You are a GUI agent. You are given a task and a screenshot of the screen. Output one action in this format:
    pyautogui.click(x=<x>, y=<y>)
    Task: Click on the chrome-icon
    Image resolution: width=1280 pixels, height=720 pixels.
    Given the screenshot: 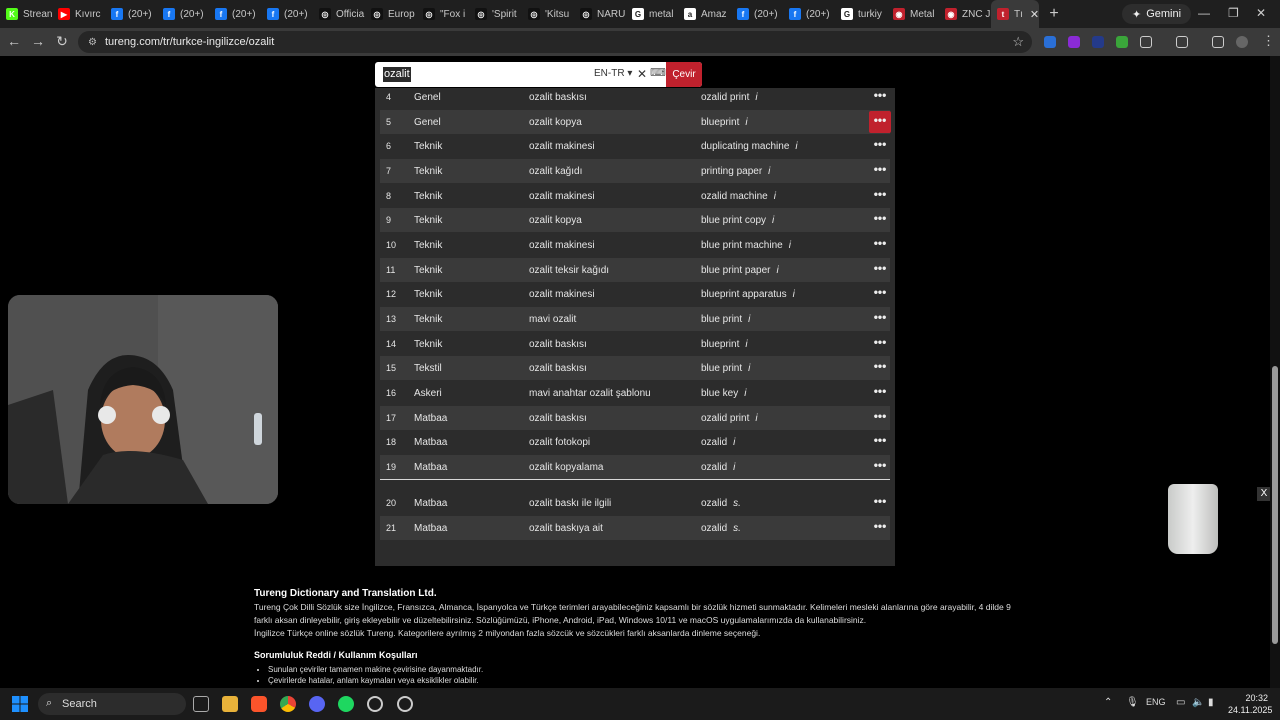 What is the action you would take?
    pyautogui.click(x=288, y=704)
    